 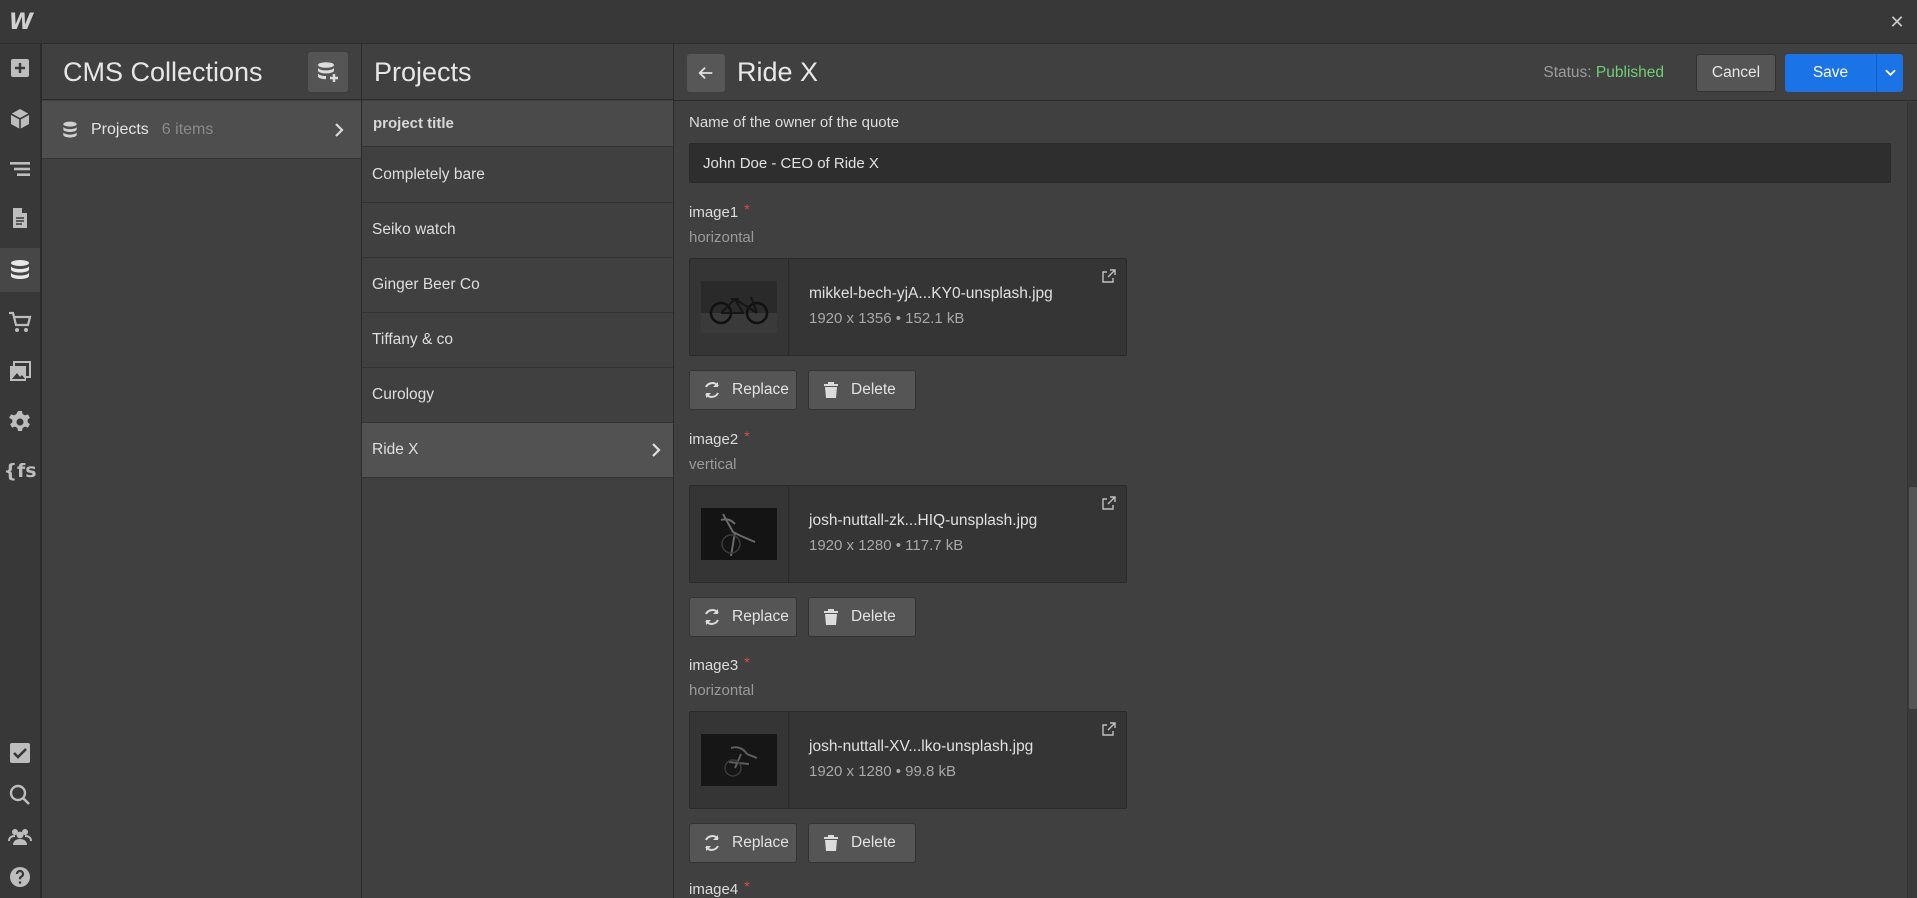 I want to click on image3-delete-button: Delete, so click(x=862, y=843).